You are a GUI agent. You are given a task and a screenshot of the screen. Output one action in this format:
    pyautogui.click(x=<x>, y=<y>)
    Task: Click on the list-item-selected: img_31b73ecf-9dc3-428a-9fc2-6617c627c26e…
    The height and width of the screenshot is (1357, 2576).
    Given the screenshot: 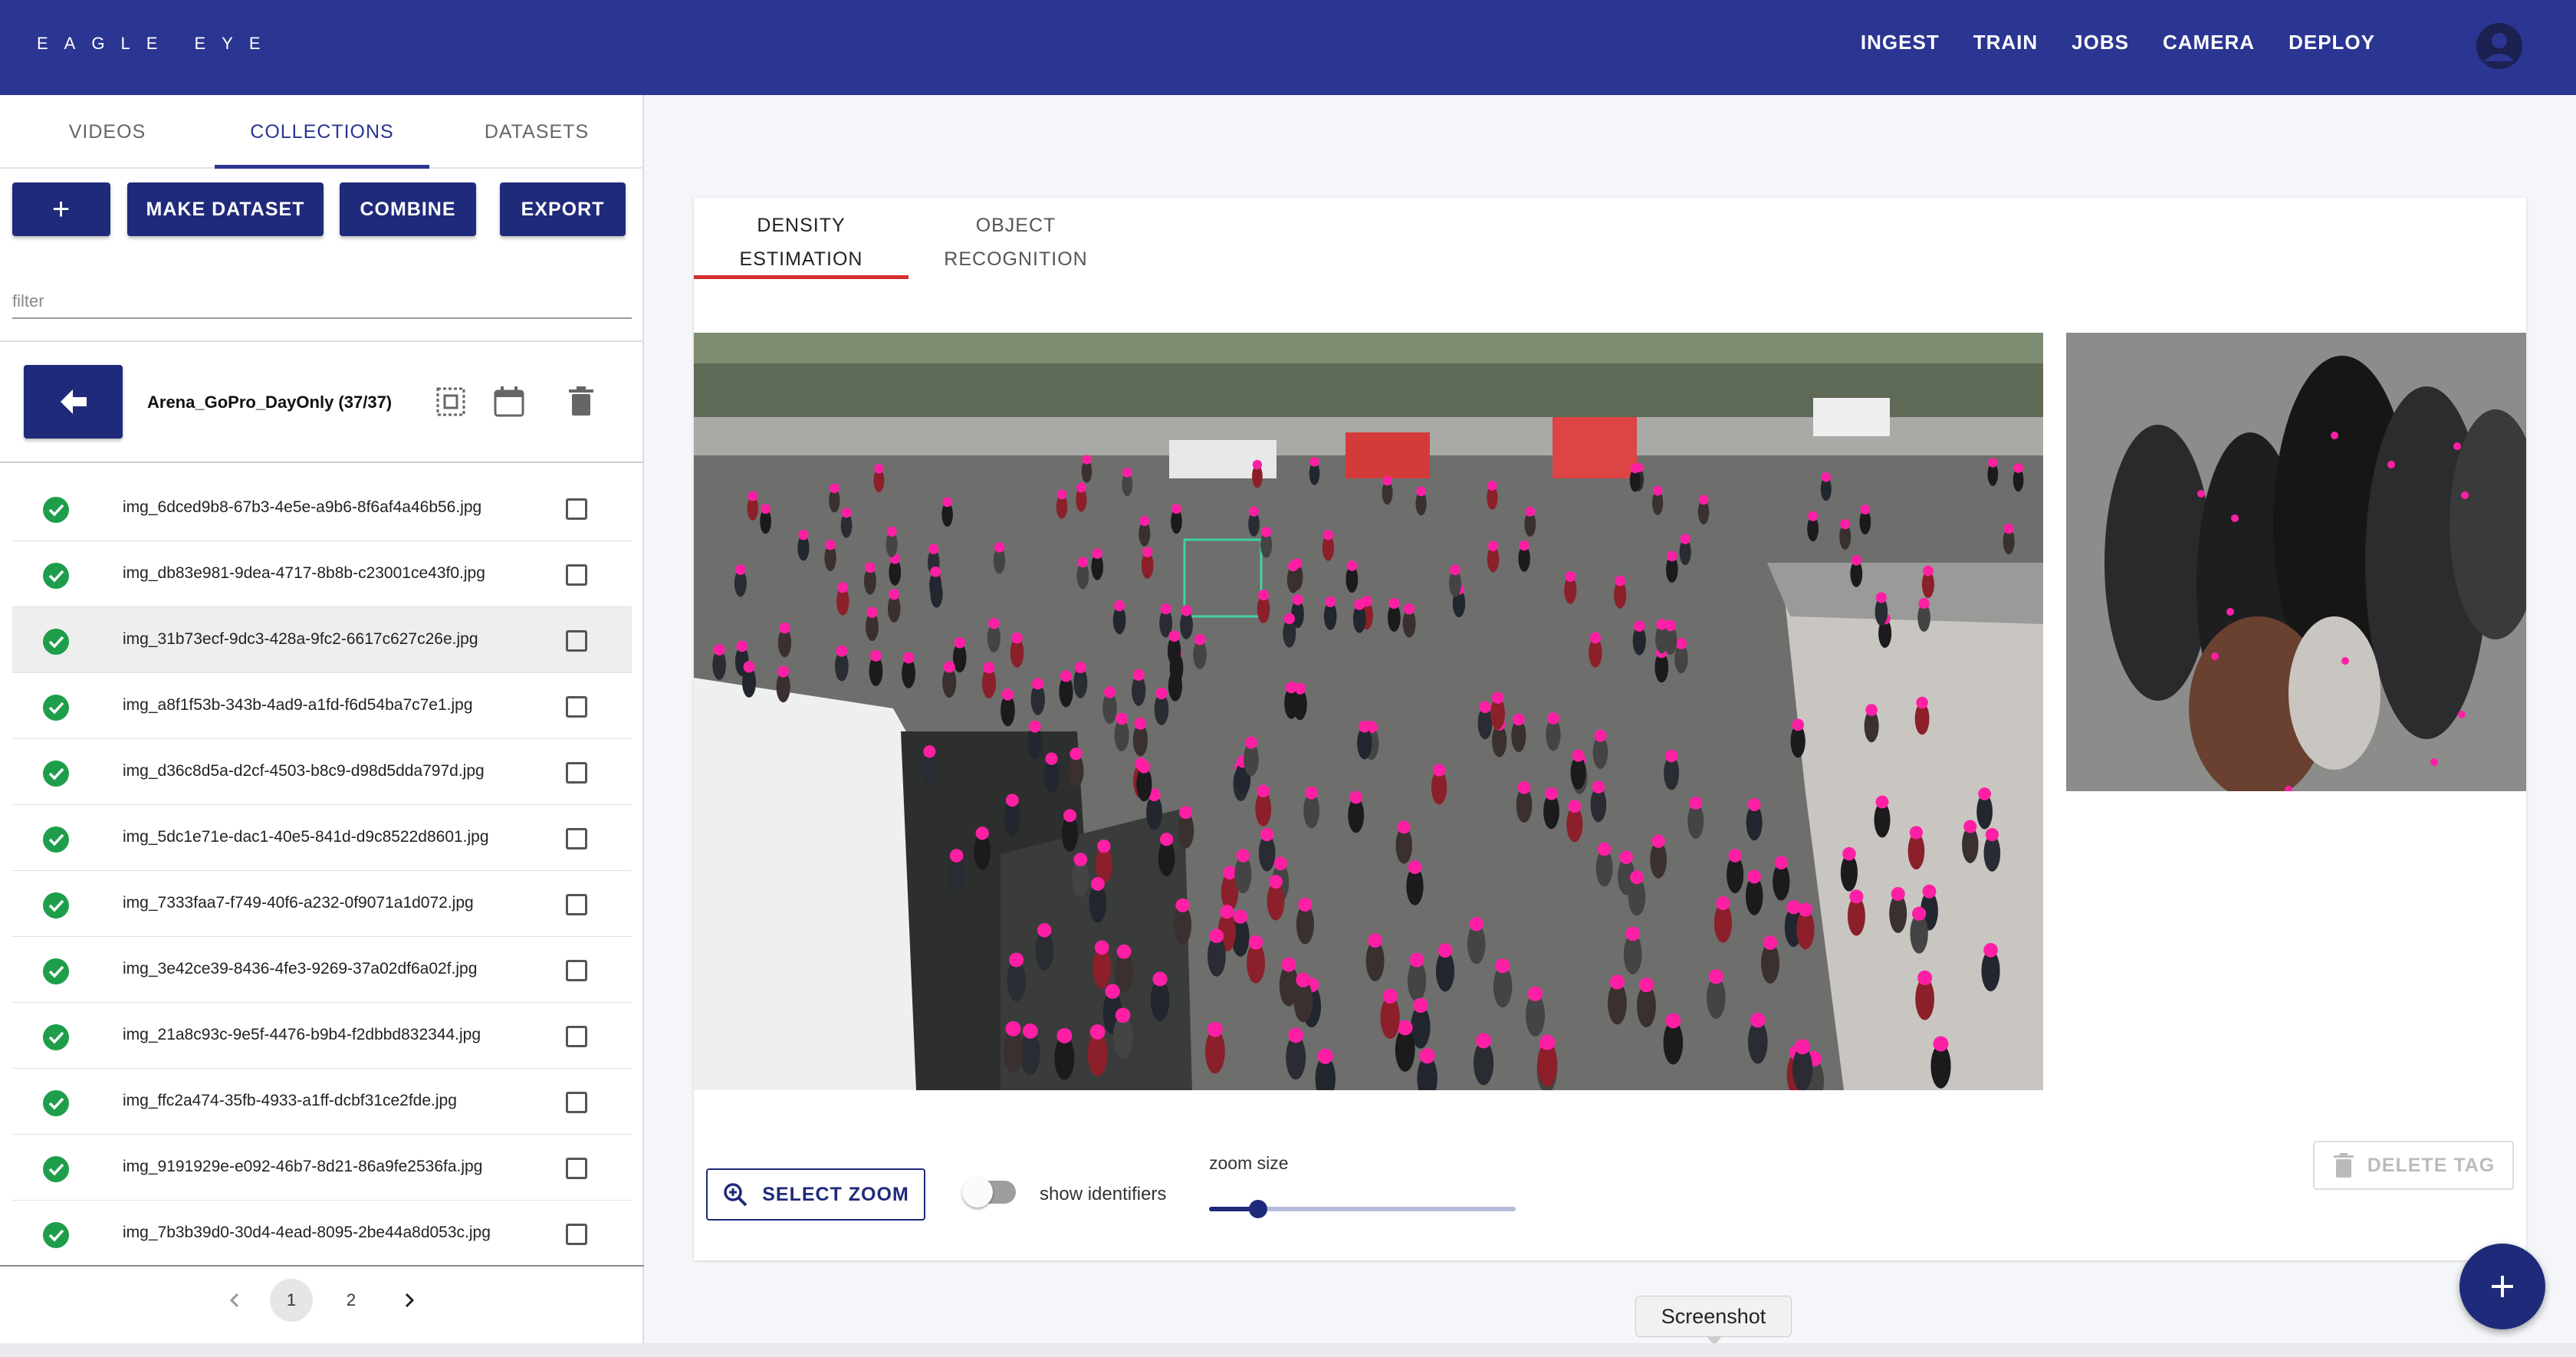 What is the action you would take?
    pyautogui.click(x=322, y=640)
    